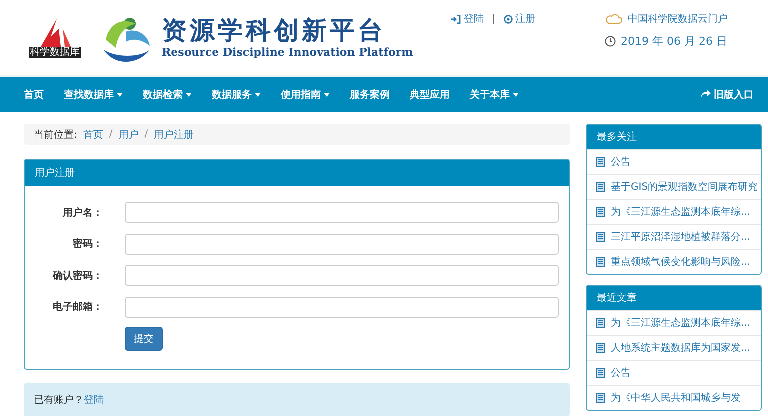  What do you see at coordinates (77, 276) in the screenshot?
I see `field-label: 确认密码：` at bounding box center [77, 276].